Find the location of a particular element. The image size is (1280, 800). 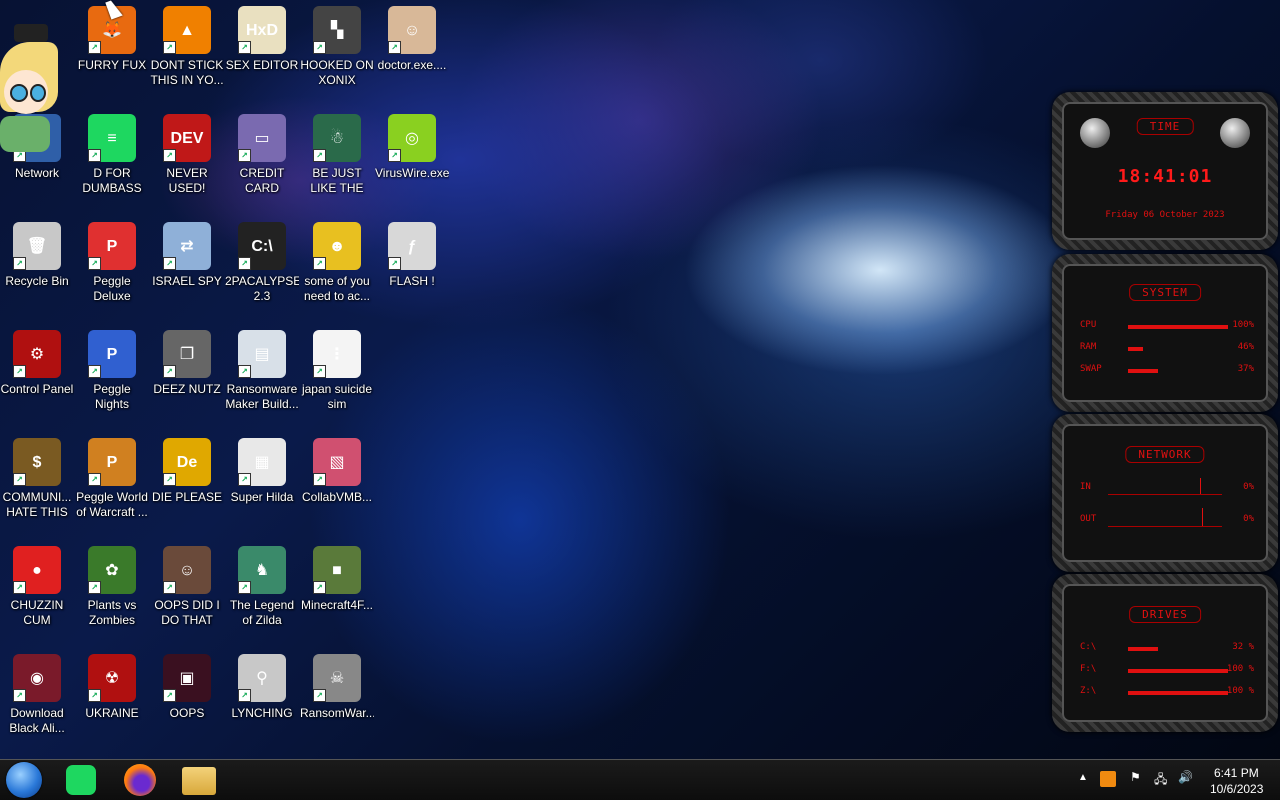

desktop-icon: ☺ ↗ OOPS DID I DO THAT is located at coordinates (187, 584).